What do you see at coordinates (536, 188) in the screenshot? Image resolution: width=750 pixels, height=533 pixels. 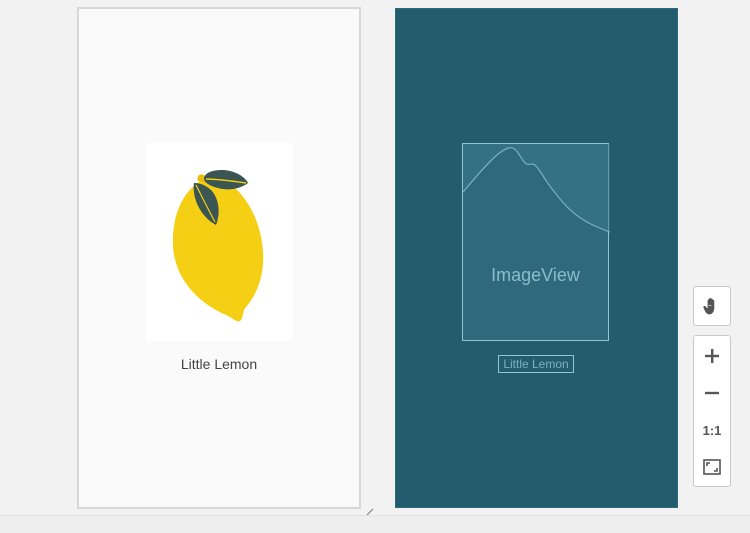 I see `image-silhouette-icon` at bounding box center [536, 188].